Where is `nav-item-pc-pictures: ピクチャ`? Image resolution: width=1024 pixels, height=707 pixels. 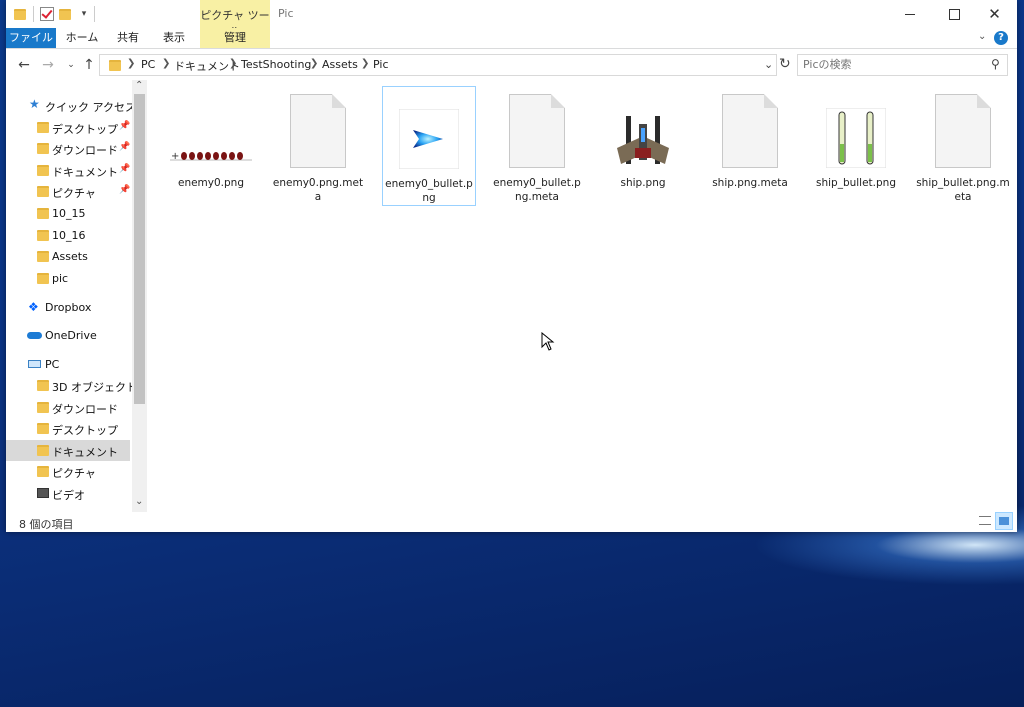 nav-item-pc-pictures: ピクチャ is located at coordinates (68, 471).